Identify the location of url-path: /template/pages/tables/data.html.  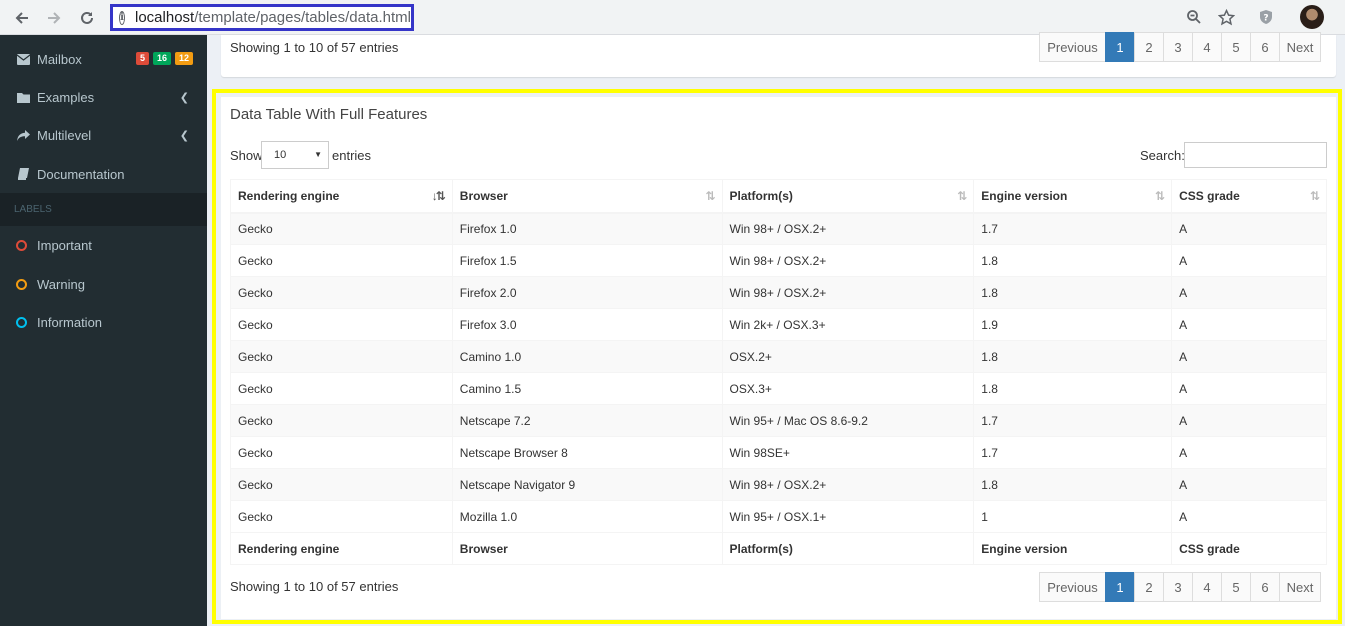
(302, 17).